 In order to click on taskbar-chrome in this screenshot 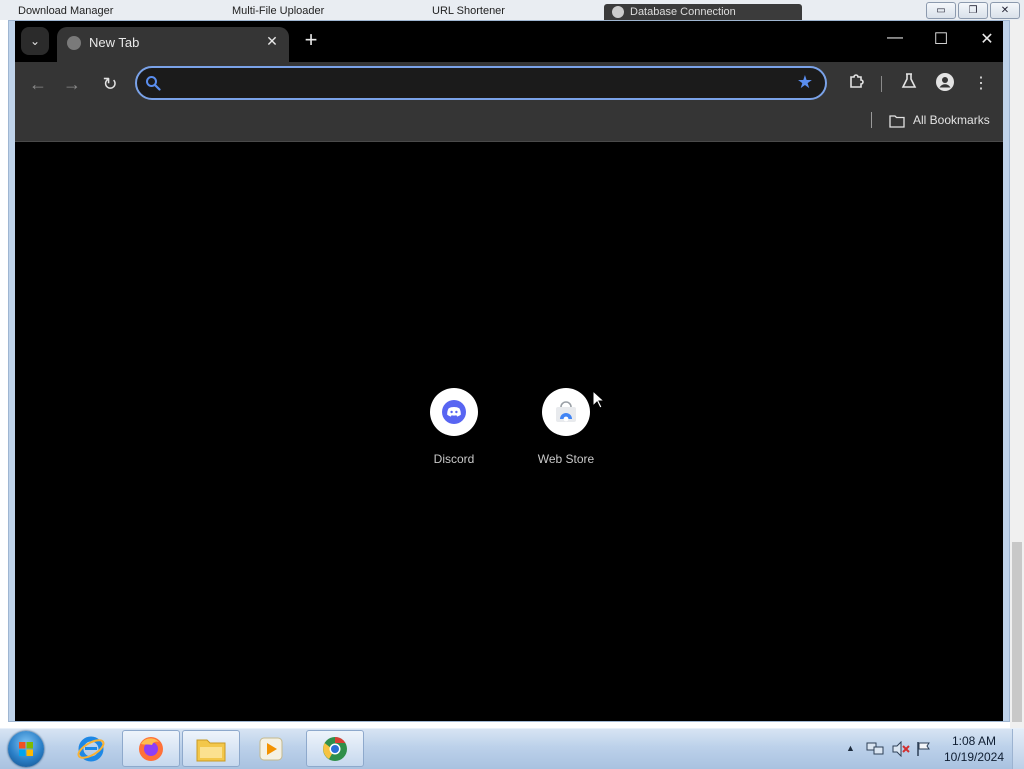, I will do `click(335, 748)`.